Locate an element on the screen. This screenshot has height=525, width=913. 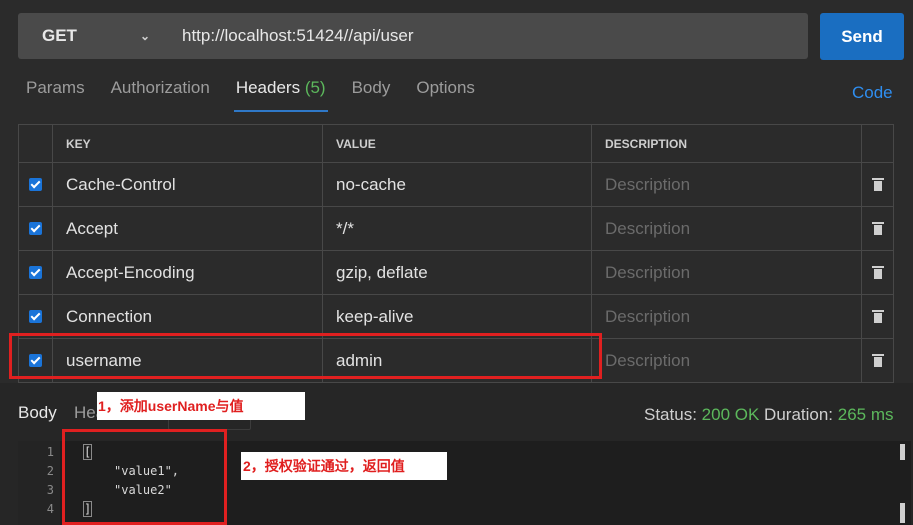
header-value-input: no-cache is located at coordinates (456, 184).